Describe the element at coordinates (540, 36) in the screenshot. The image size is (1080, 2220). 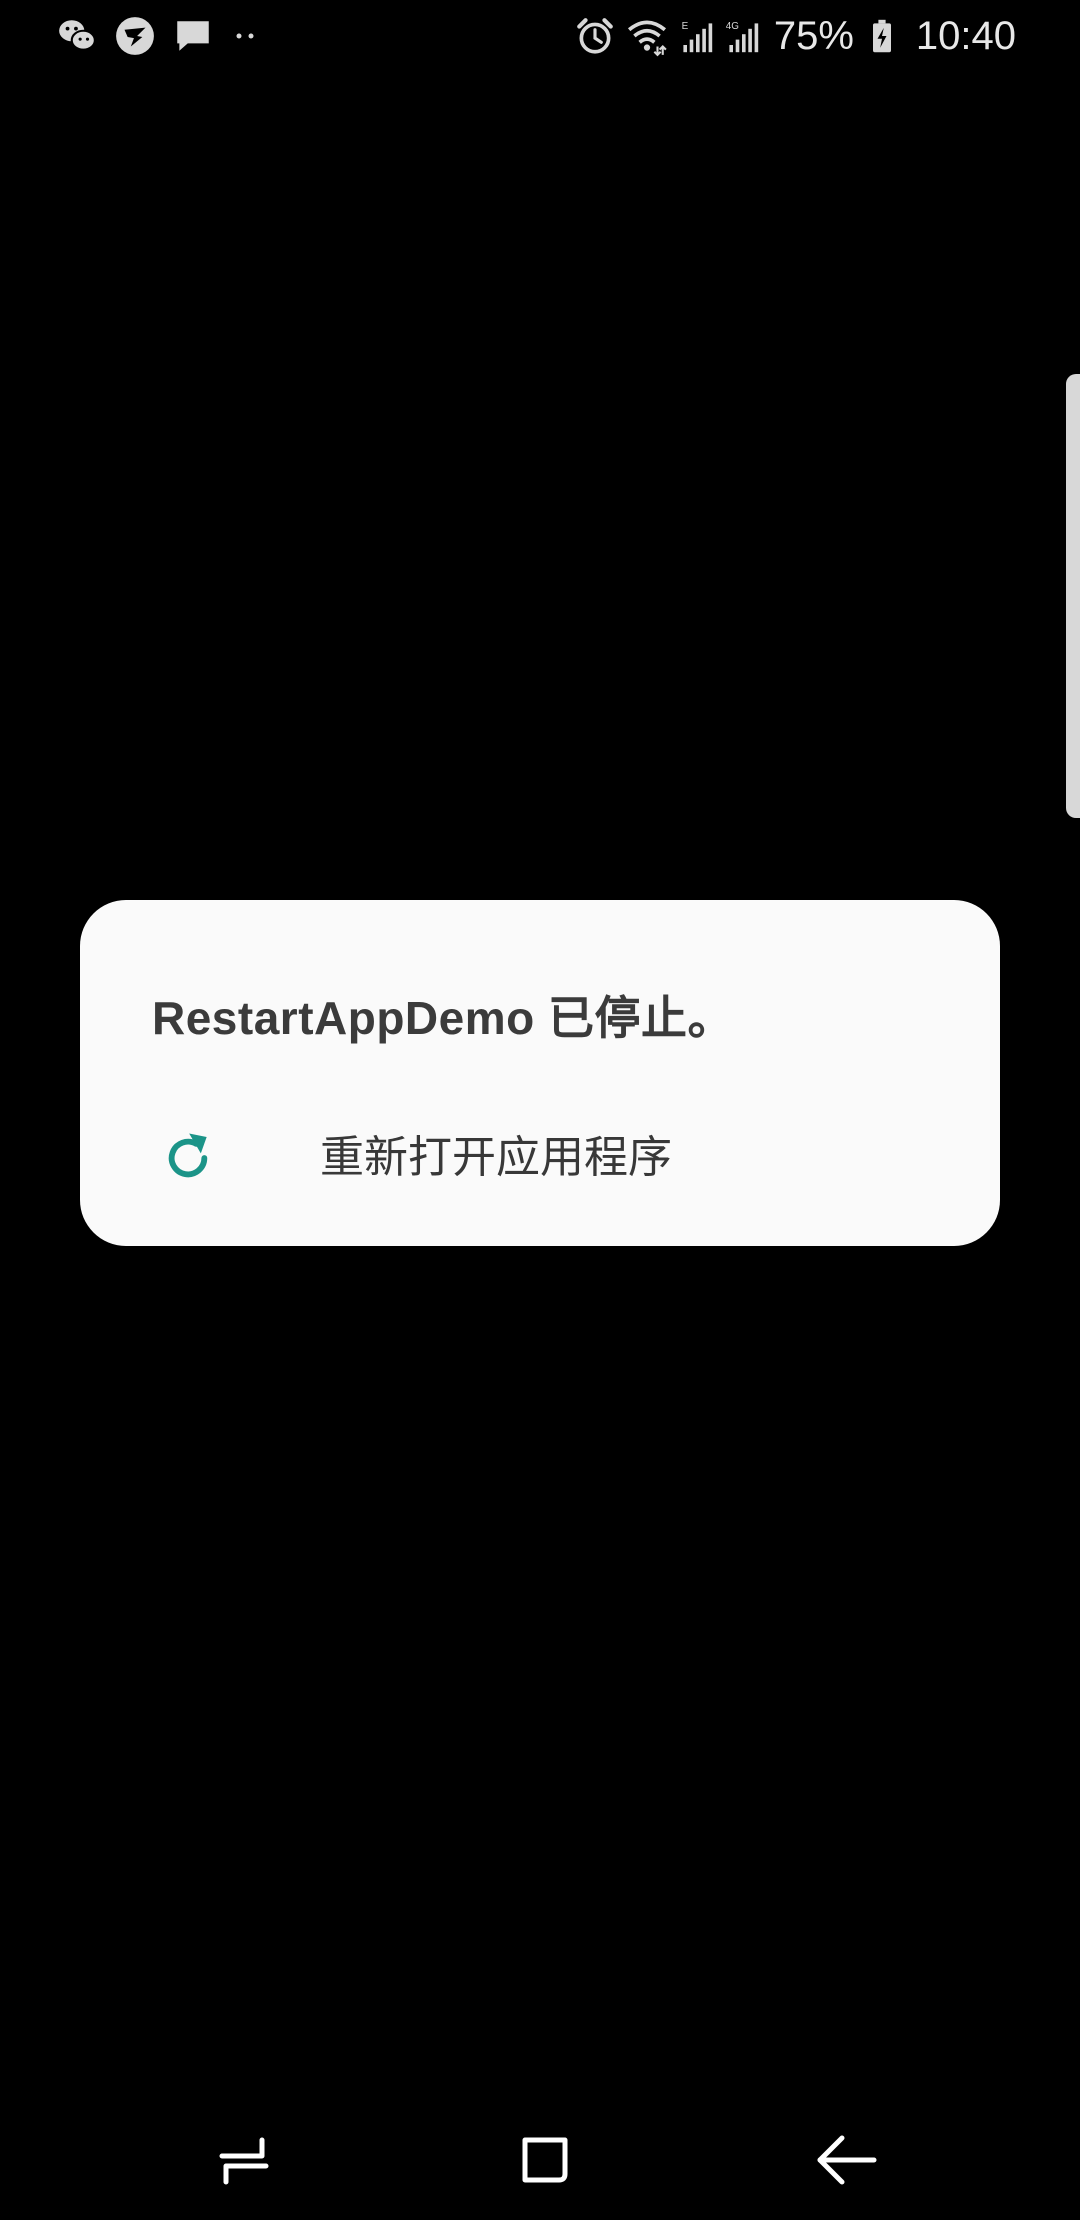
I see `status-bar: E 4G 75% 10:40` at that location.